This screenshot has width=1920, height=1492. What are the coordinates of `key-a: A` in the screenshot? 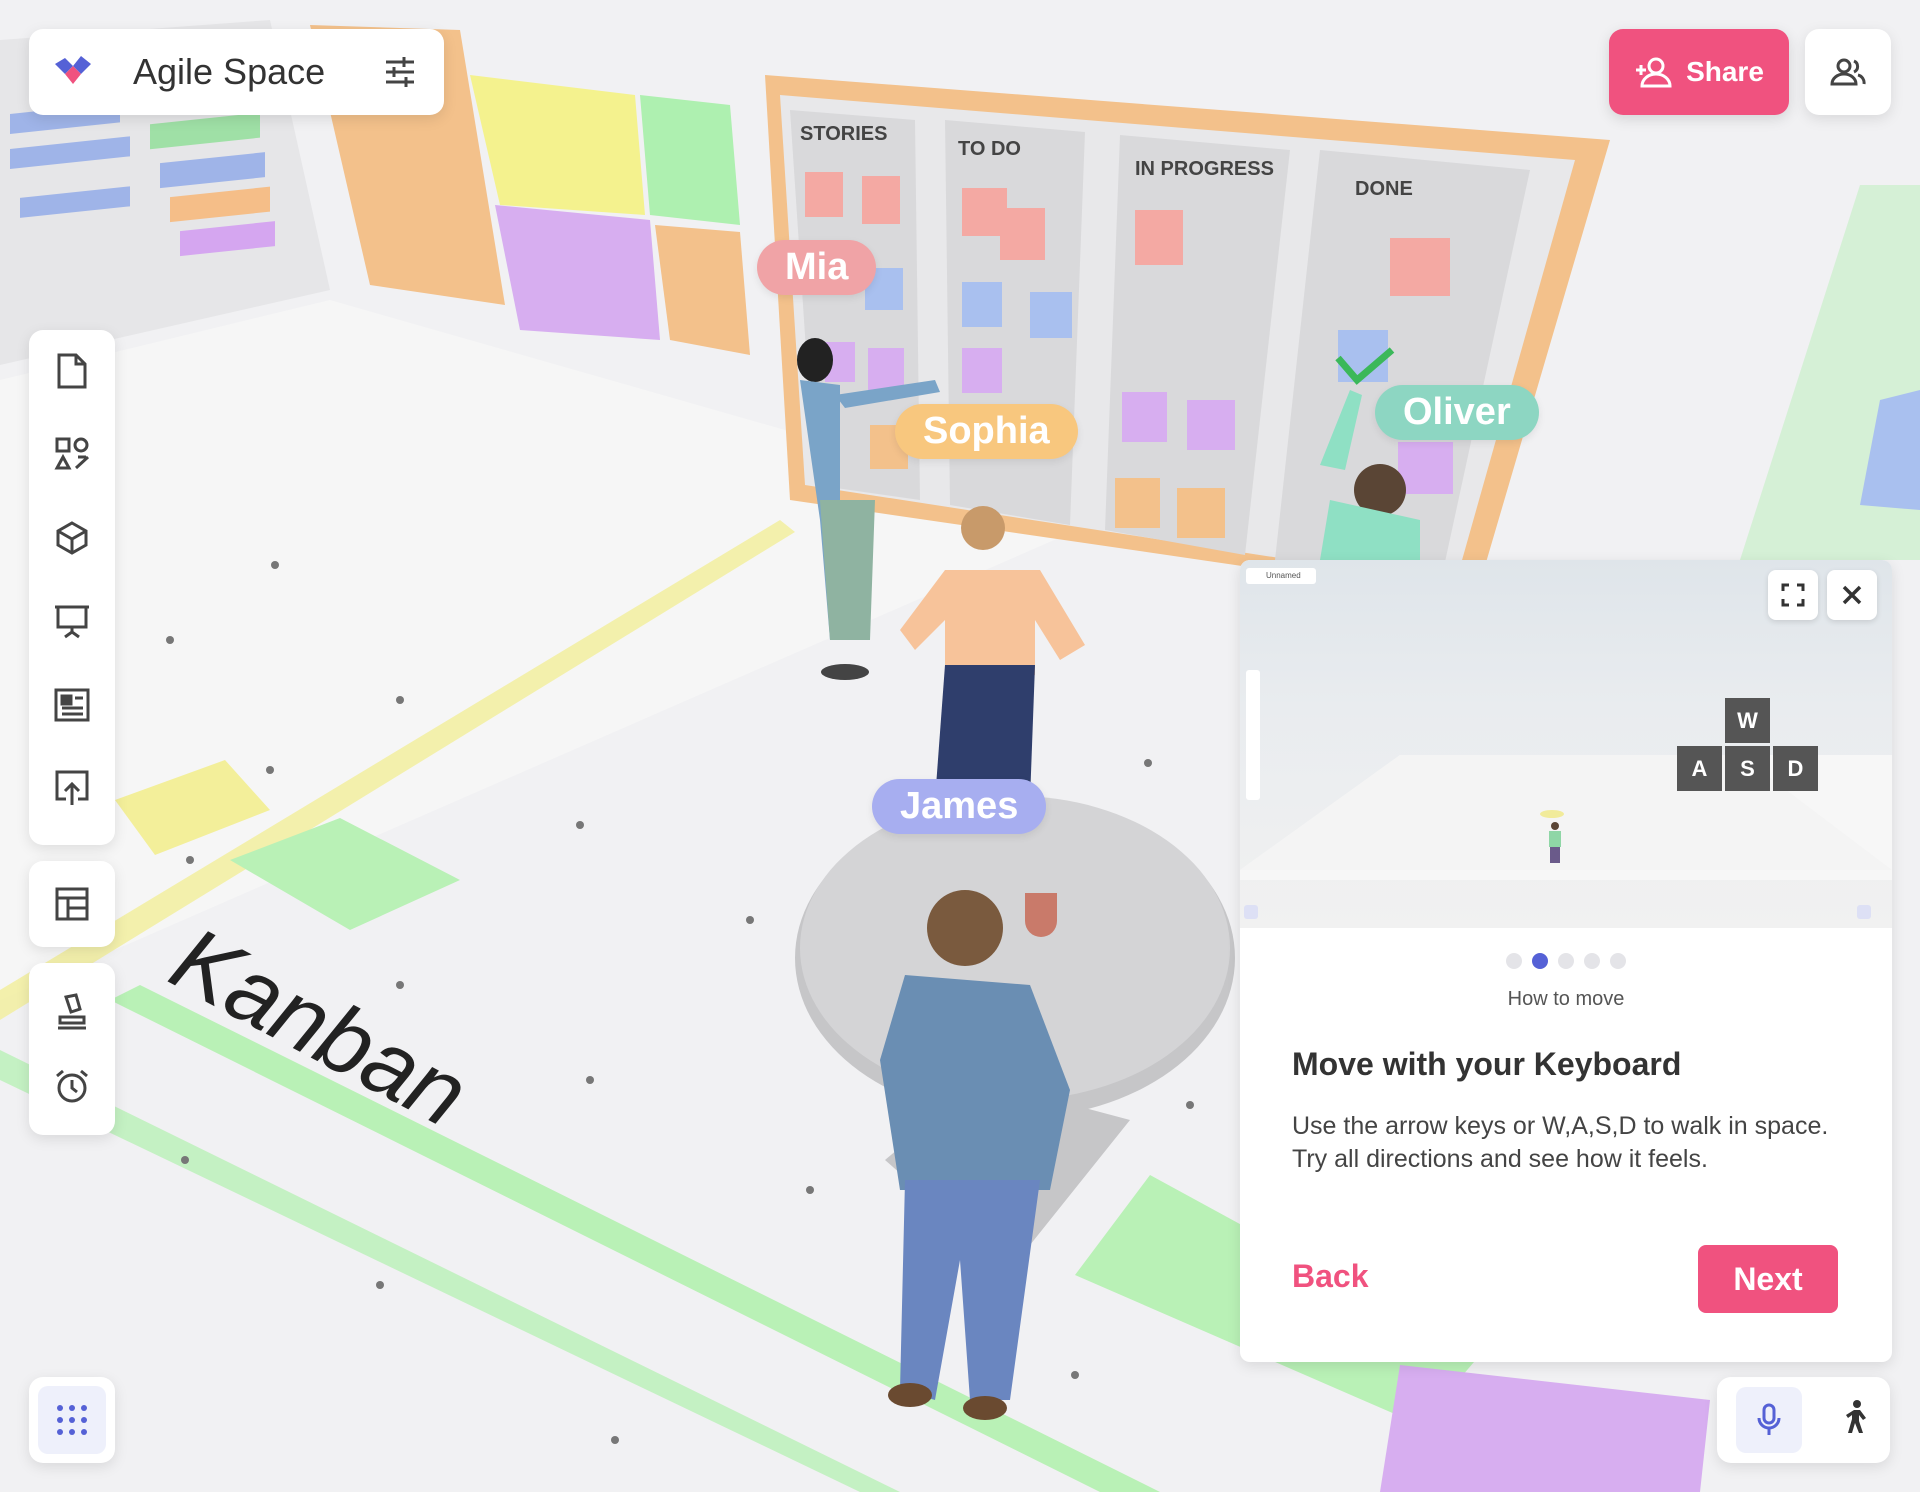 It's located at (1699, 768).